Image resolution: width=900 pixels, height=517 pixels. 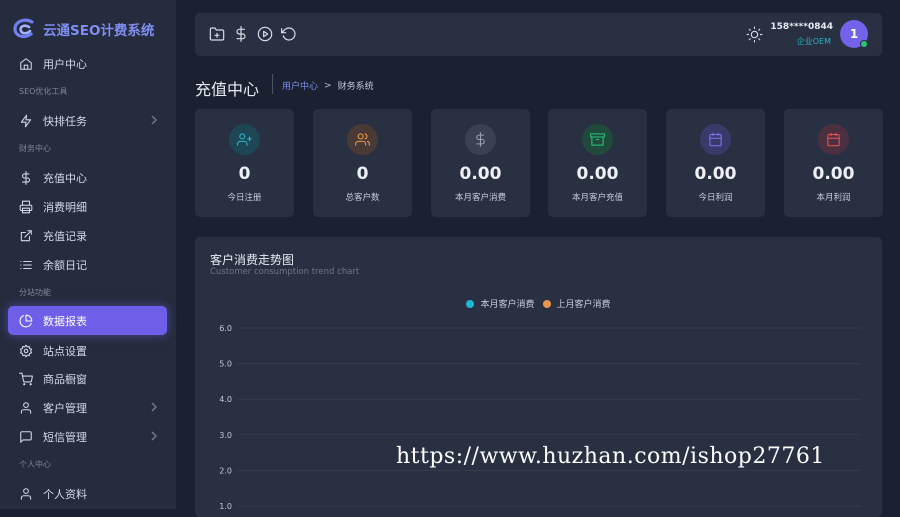 I want to click on user-plus-icon, so click(x=244, y=139).